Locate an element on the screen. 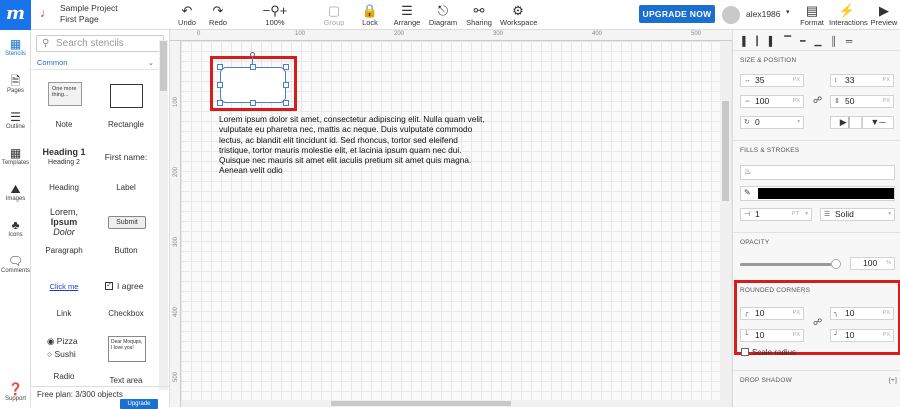  redo-button: ↷ Redo is located at coordinates (218, 15).